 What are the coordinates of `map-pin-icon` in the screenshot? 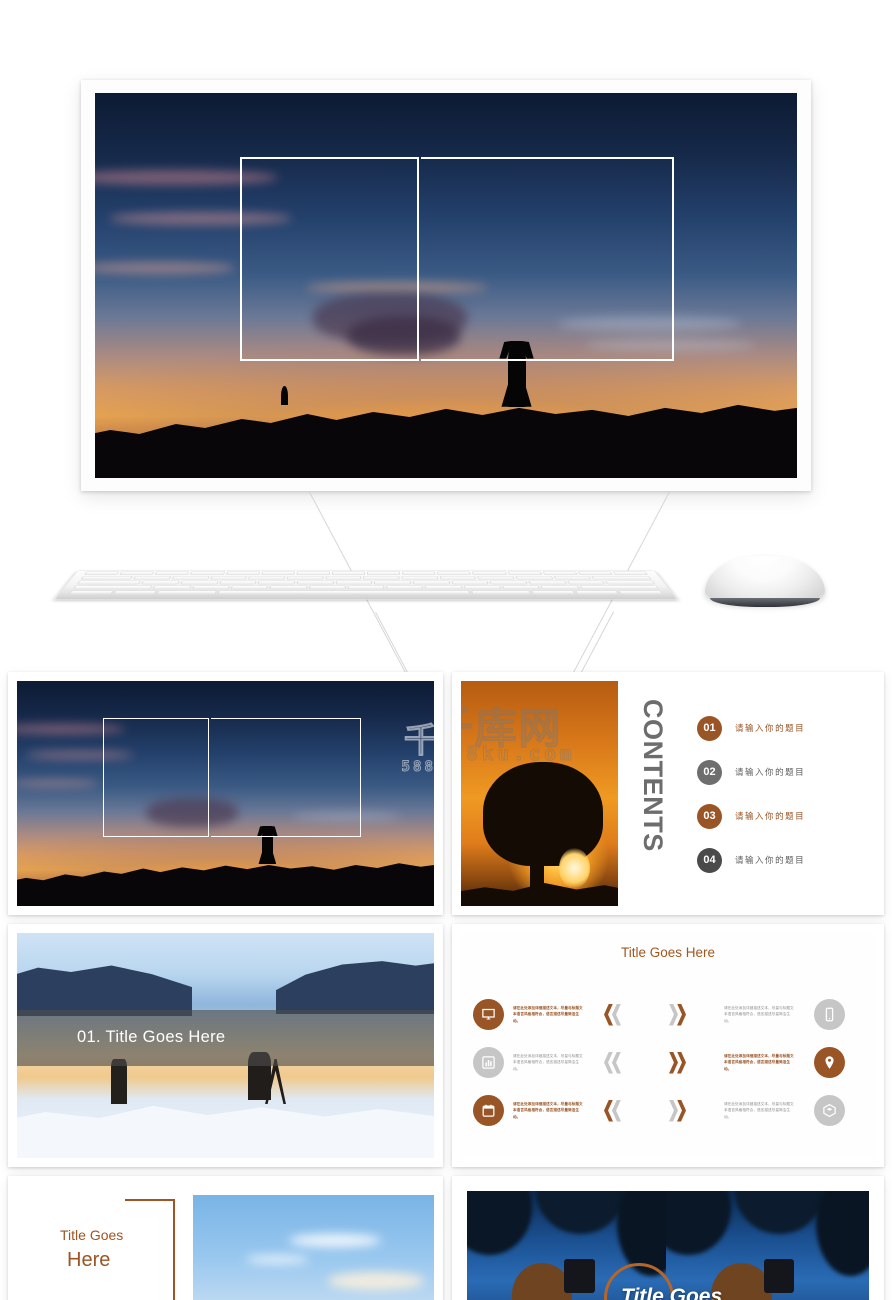 It's located at (829, 1062).